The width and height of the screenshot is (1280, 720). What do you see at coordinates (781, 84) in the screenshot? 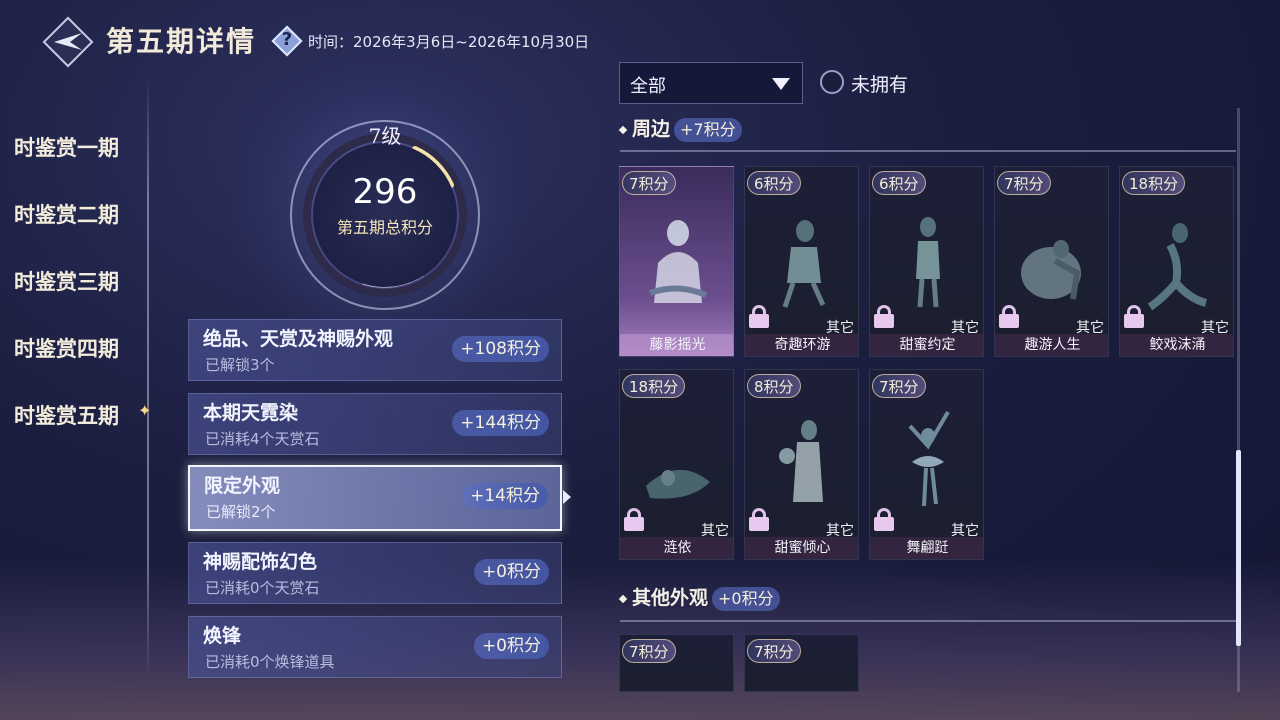
I see `dropdown-caret-icon` at bounding box center [781, 84].